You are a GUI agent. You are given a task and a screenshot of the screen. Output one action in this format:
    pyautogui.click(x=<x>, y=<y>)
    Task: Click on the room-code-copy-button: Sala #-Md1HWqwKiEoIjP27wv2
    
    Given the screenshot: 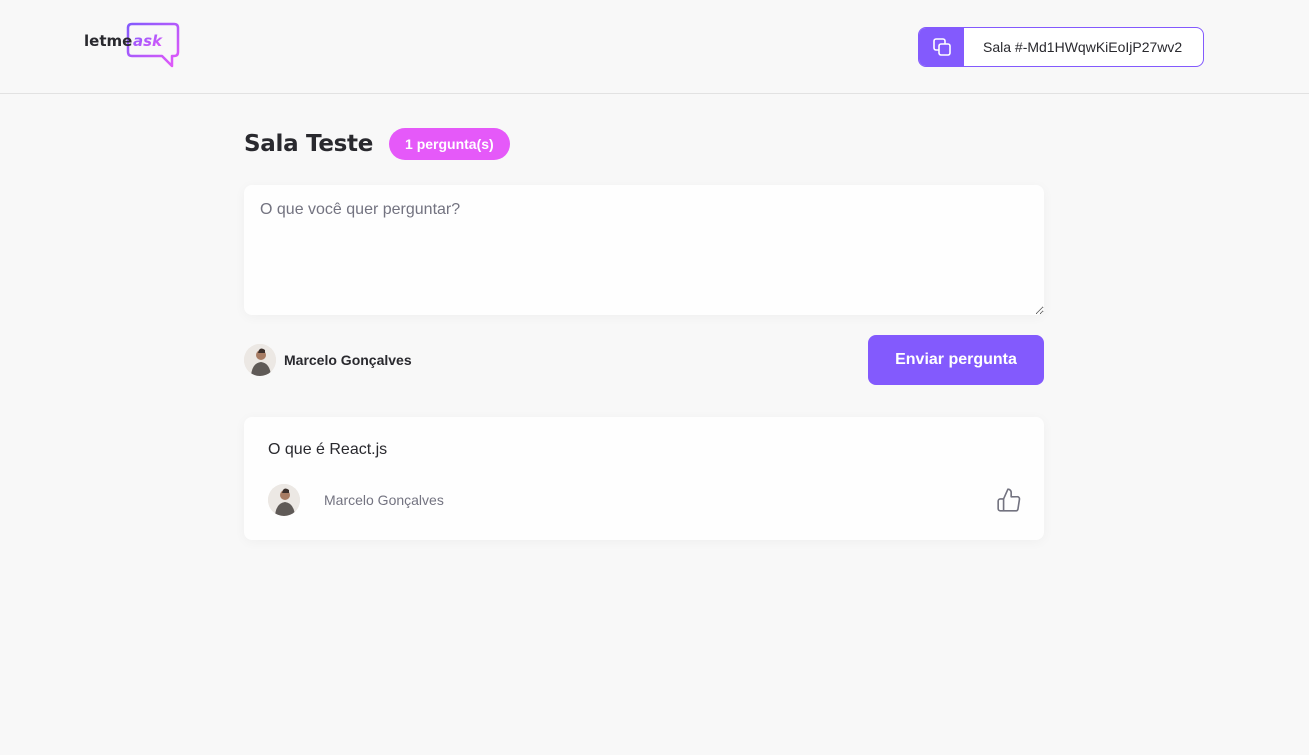 What is the action you would take?
    pyautogui.click(x=1061, y=47)
    